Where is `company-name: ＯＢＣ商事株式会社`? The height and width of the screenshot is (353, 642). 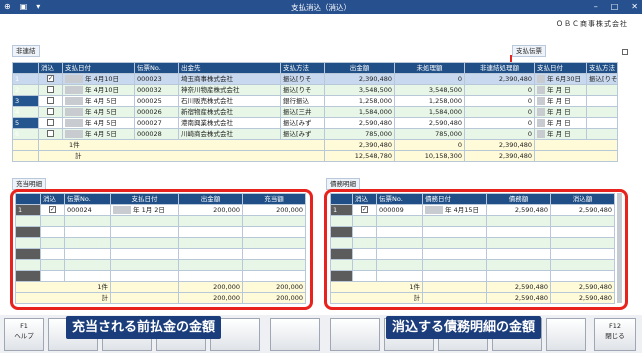 company-name: ＯＢＣ商事株式会社 is located at coordinates (592, 24).